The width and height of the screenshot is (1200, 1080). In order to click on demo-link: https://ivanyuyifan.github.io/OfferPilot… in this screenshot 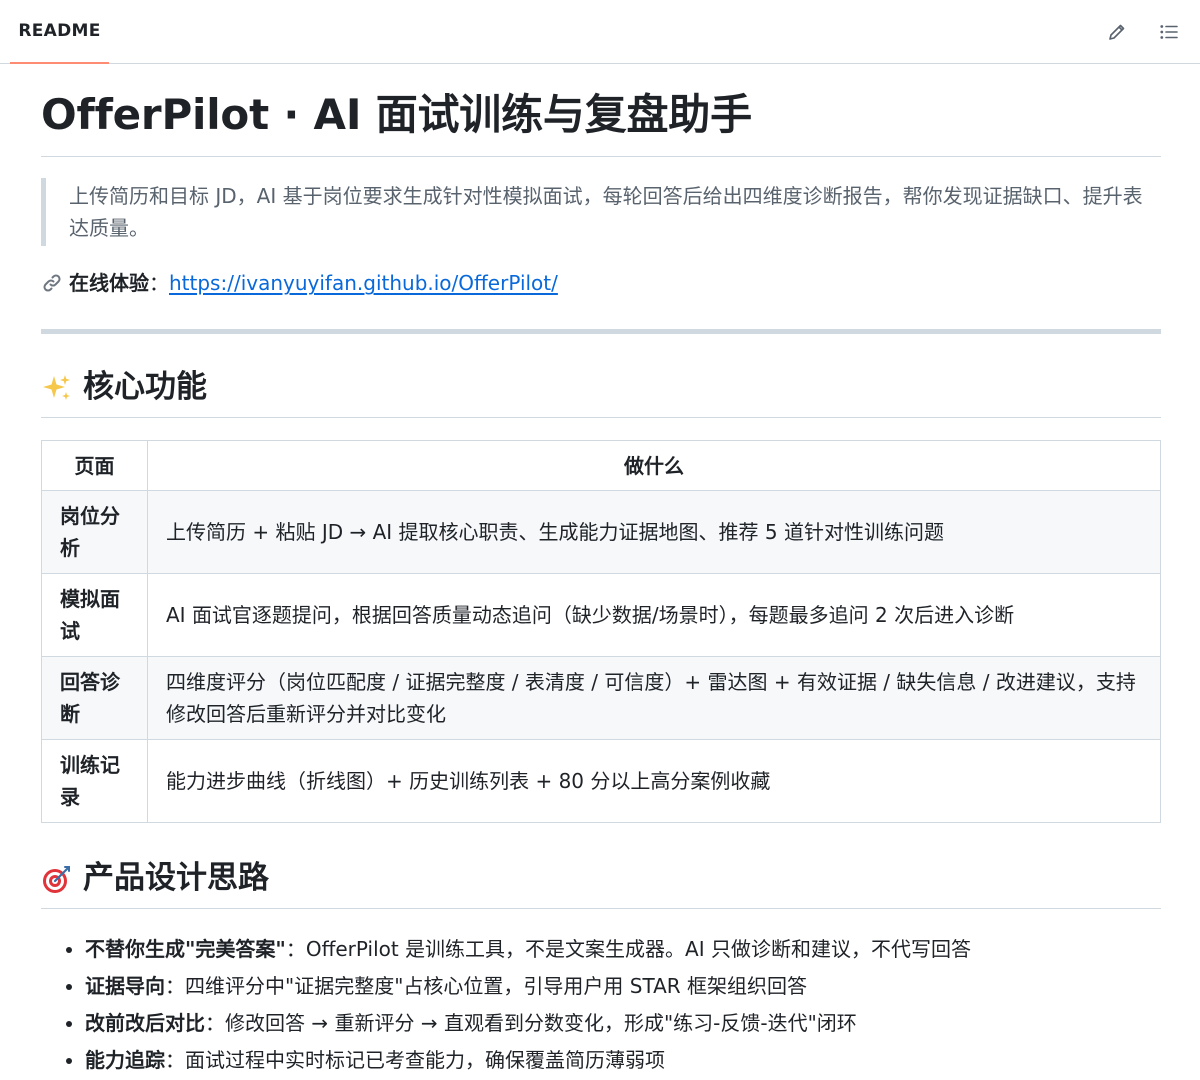, I will do `click(363, 283)`.